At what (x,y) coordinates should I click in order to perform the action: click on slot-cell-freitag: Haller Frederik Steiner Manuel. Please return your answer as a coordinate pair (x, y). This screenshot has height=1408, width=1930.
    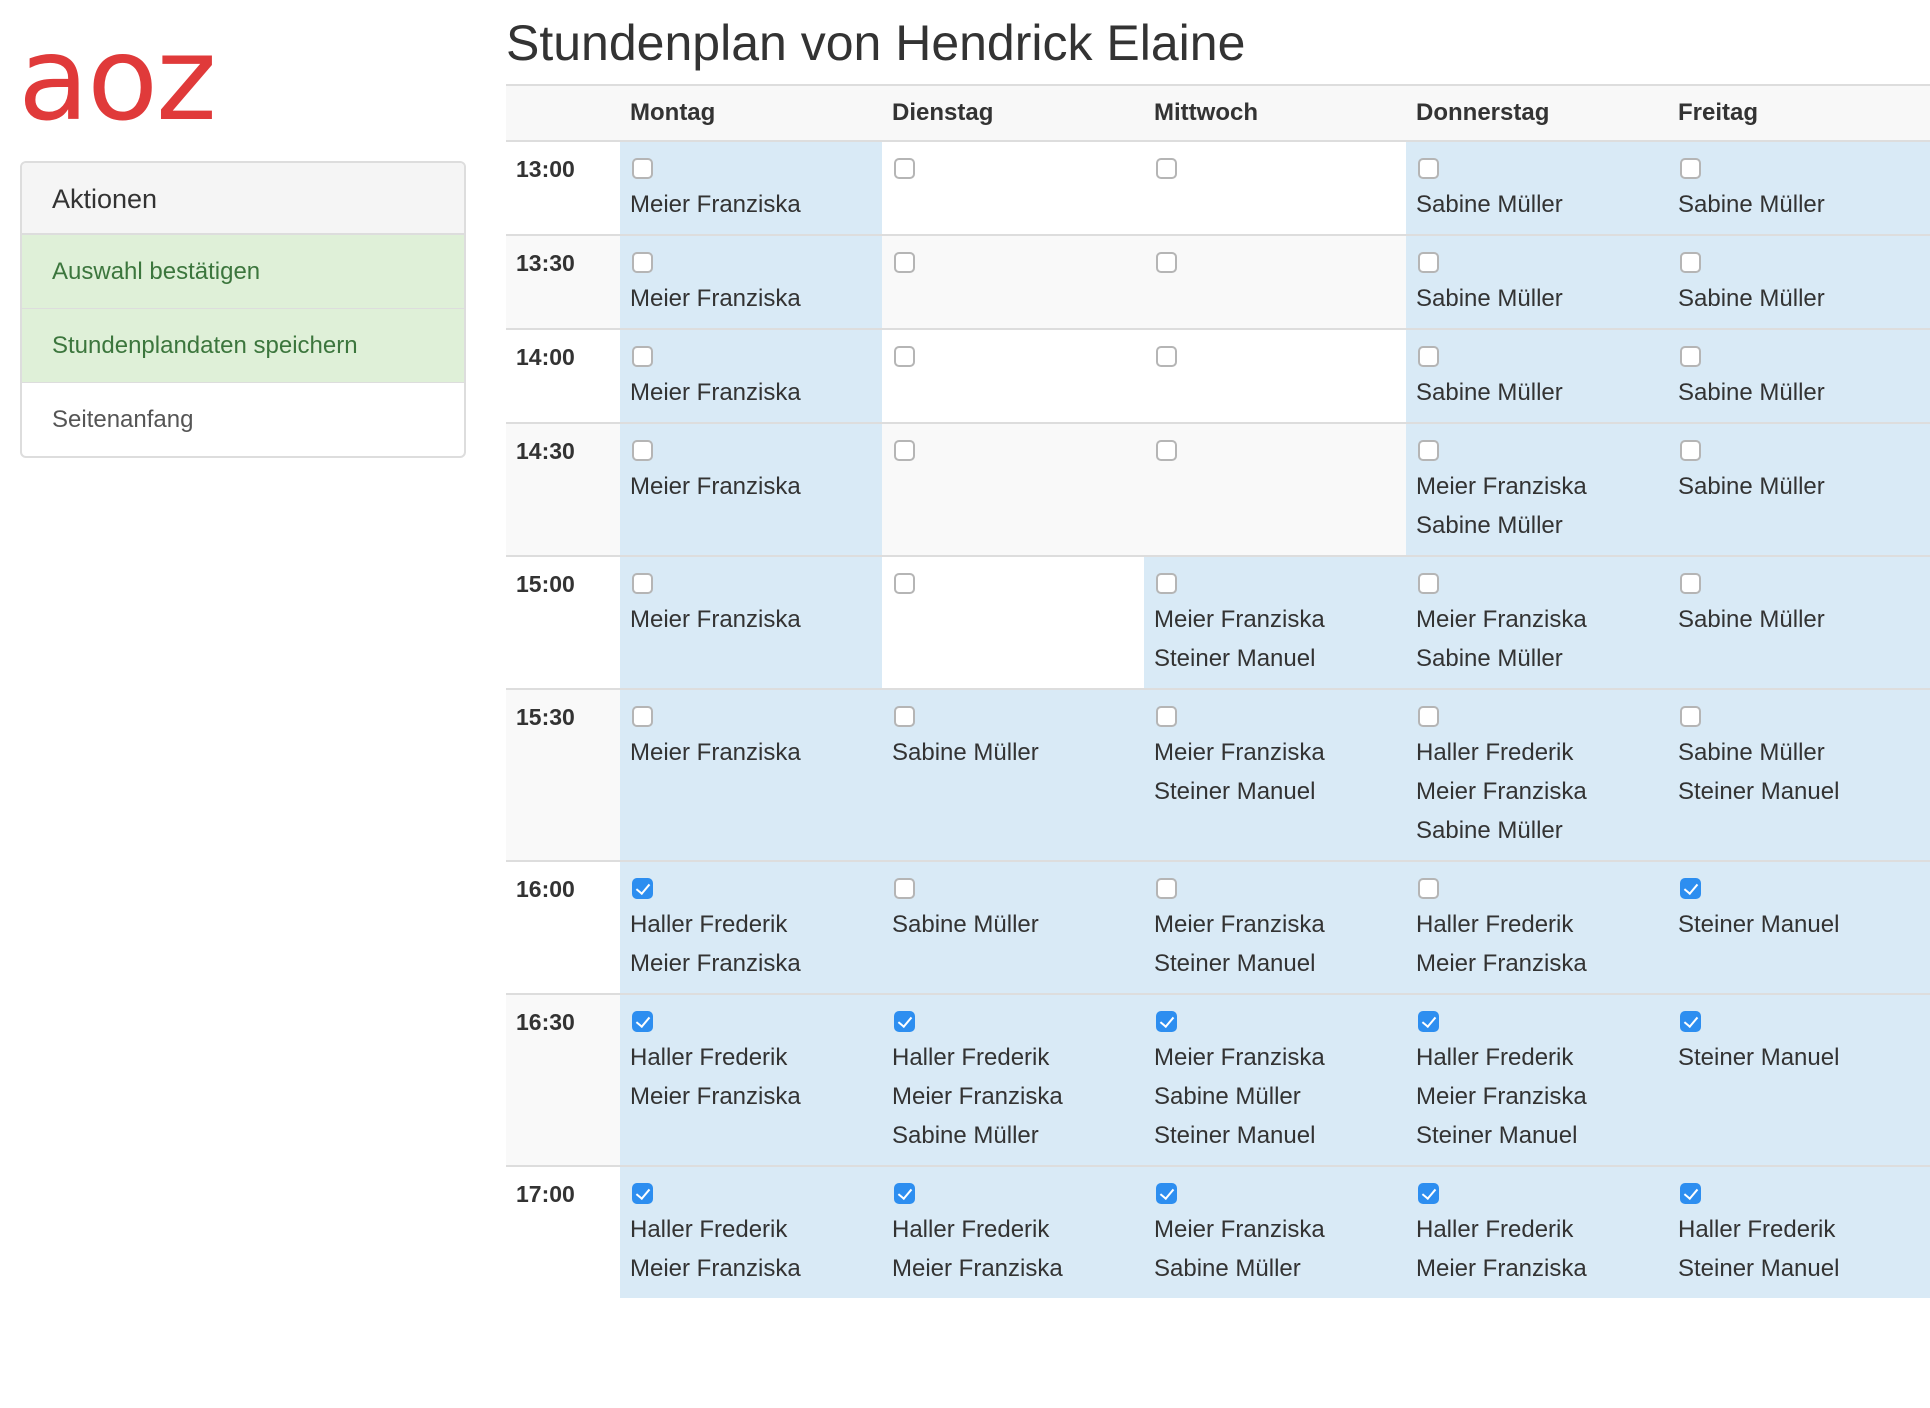
    Looking at the image, I should click on (1799, 1232).